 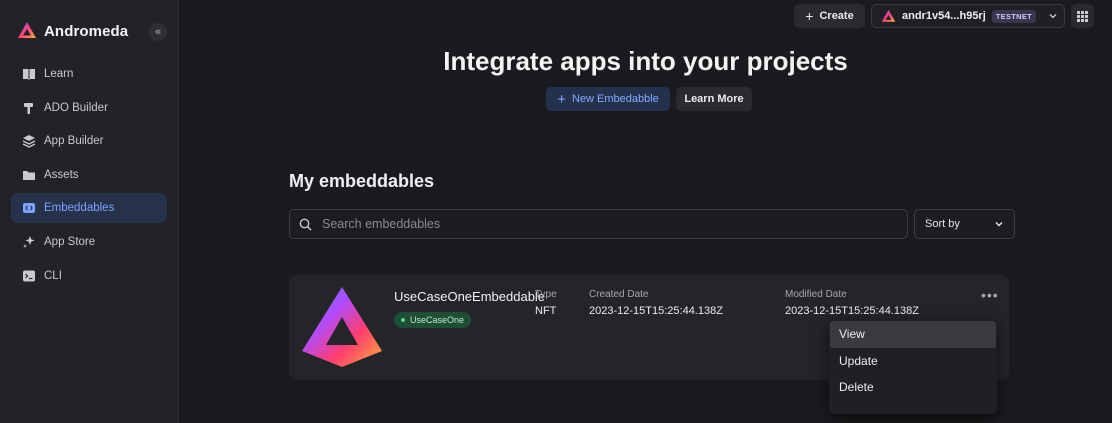 What do you see at coordinates (852, 311) in the screenshot?
I see `modified-date-value: 2023-12-15T15:25:44.138Z` at bounding box center [852, 311].